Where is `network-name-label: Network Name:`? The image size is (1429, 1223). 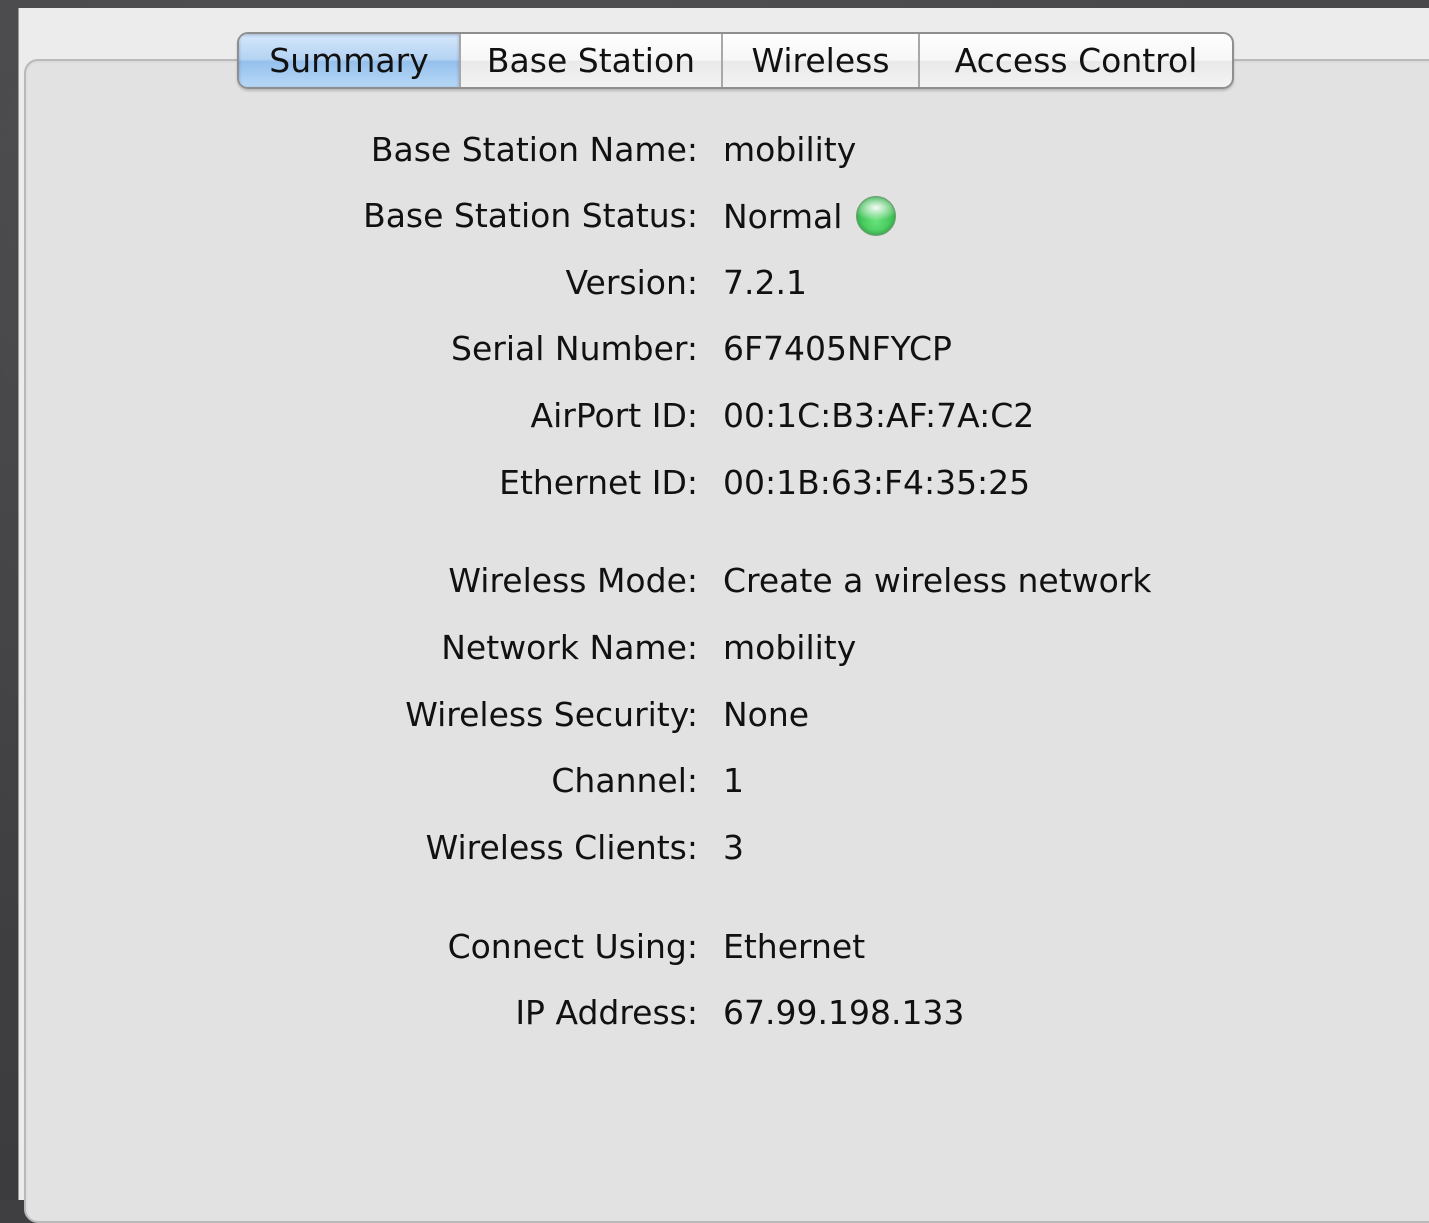 network-name-label: Network Name: is located at coordinates (569, 647).